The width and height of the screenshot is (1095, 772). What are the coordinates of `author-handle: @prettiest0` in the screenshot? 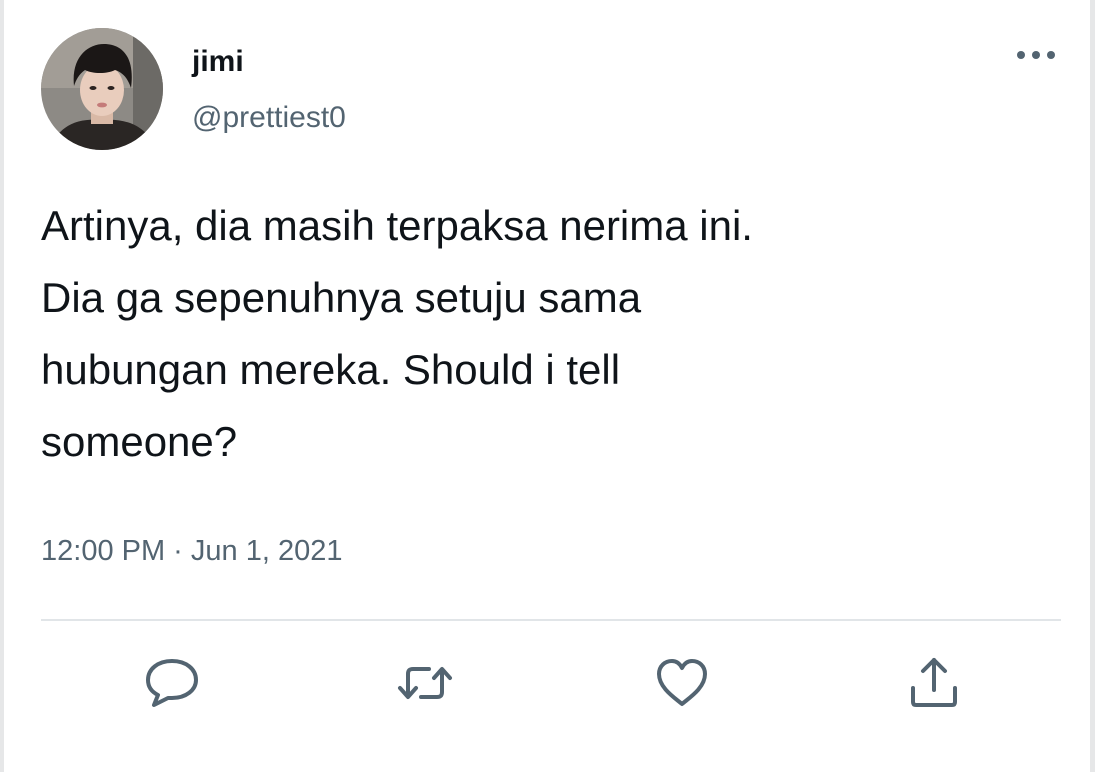 It's located at (269, 118).